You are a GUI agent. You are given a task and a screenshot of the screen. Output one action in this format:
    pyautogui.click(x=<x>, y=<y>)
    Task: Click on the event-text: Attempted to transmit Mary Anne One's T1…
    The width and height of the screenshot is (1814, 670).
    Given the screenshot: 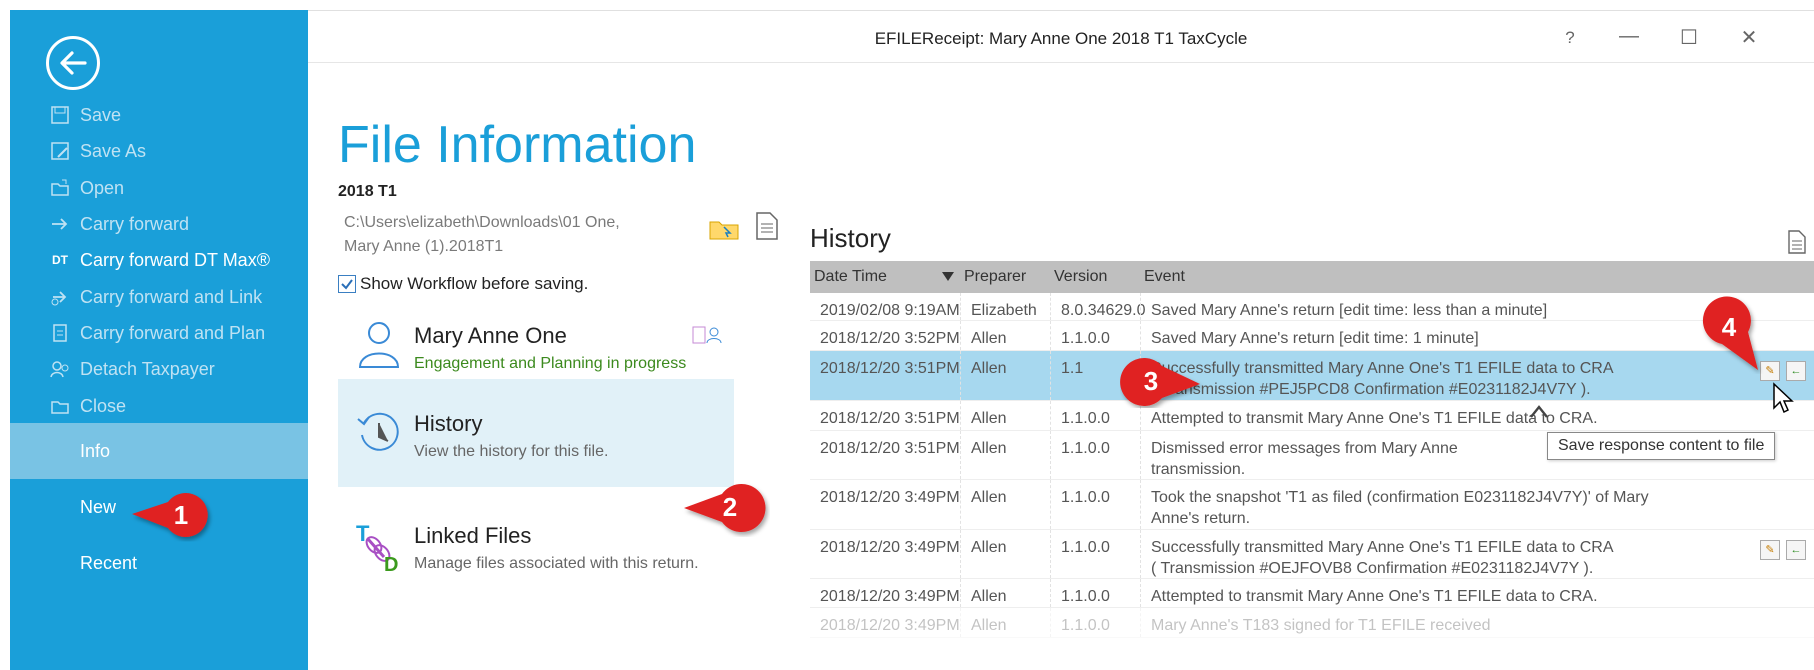 What is the action you would take?
    pyautogui.click(x=1374, y=596)
    